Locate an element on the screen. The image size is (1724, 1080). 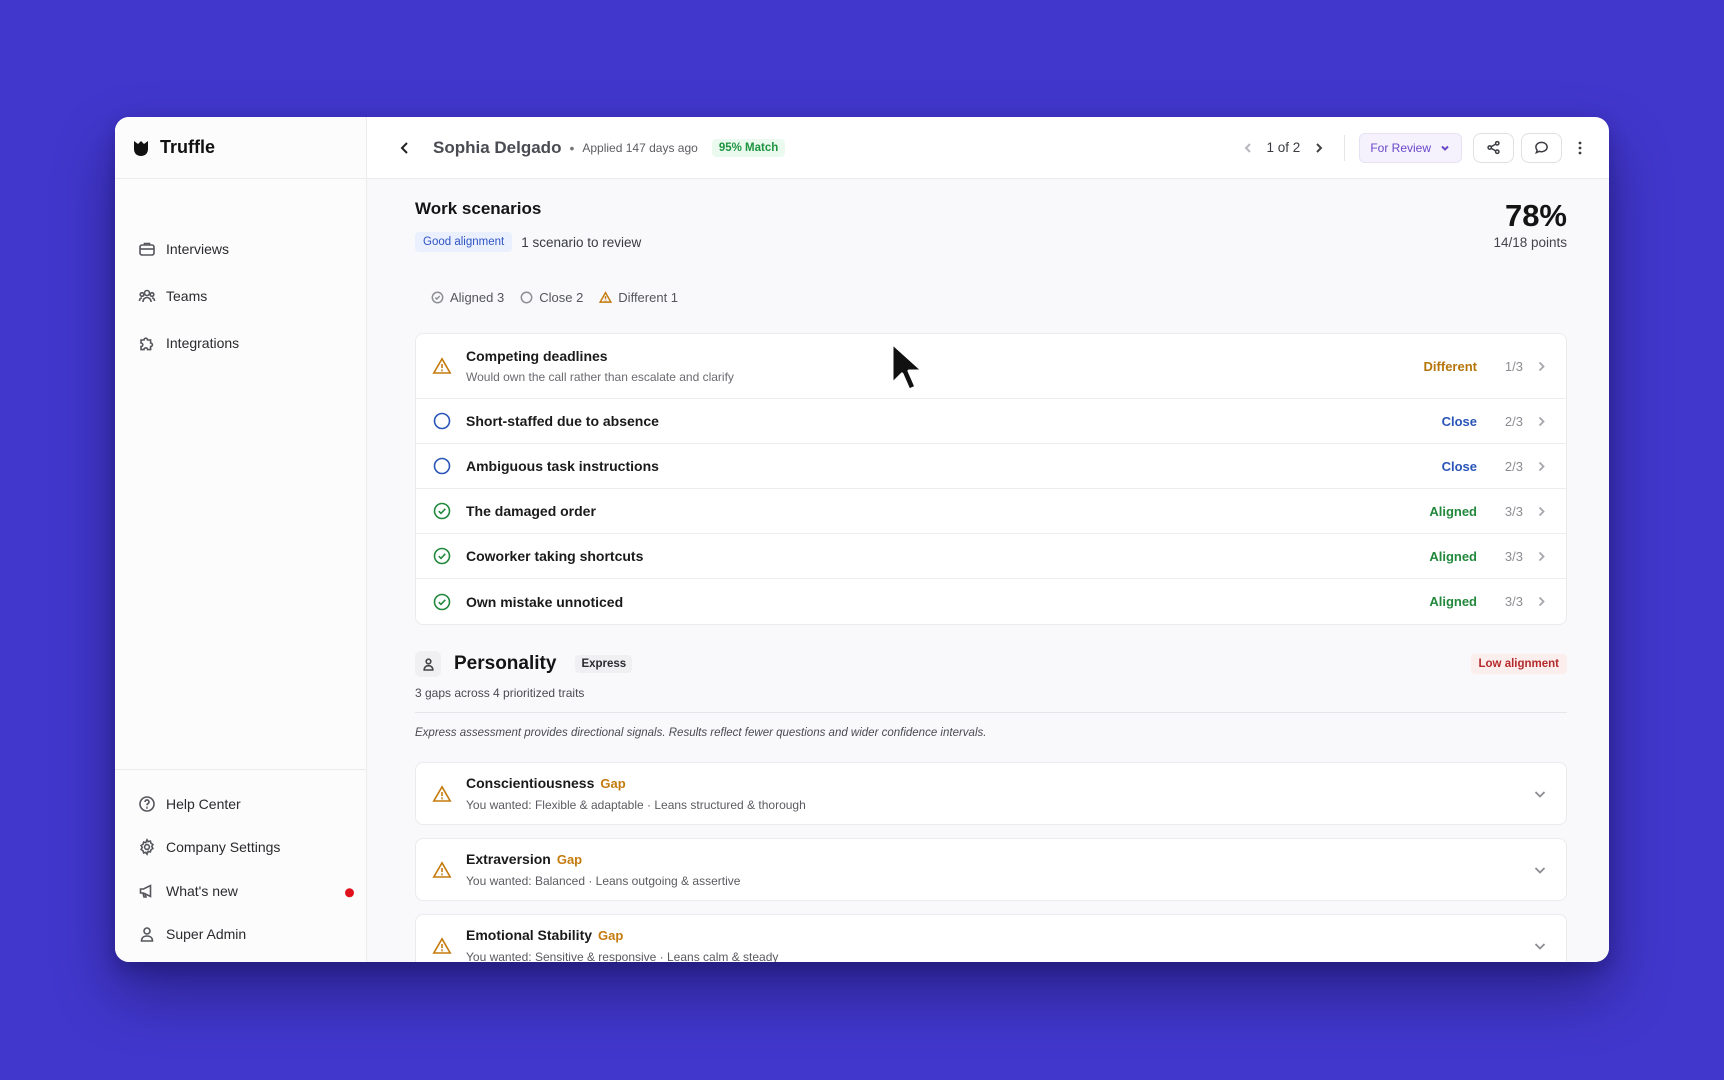
sidebar-item-teams: Teams is located at coordinates (240, 295).